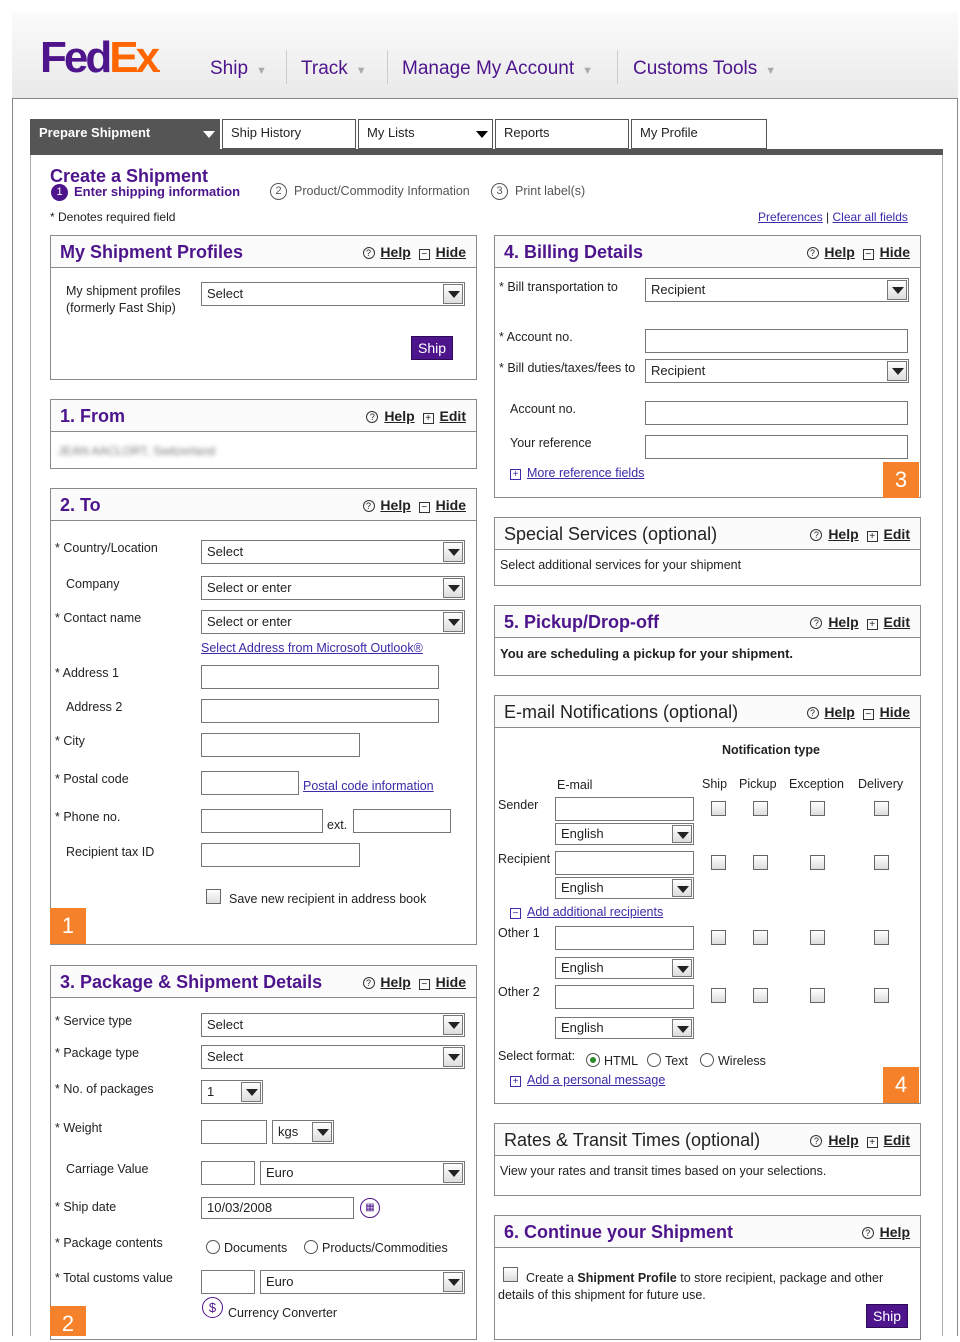  I want to click on ship-date-input: 10/03/2008, so click(277, 1208).